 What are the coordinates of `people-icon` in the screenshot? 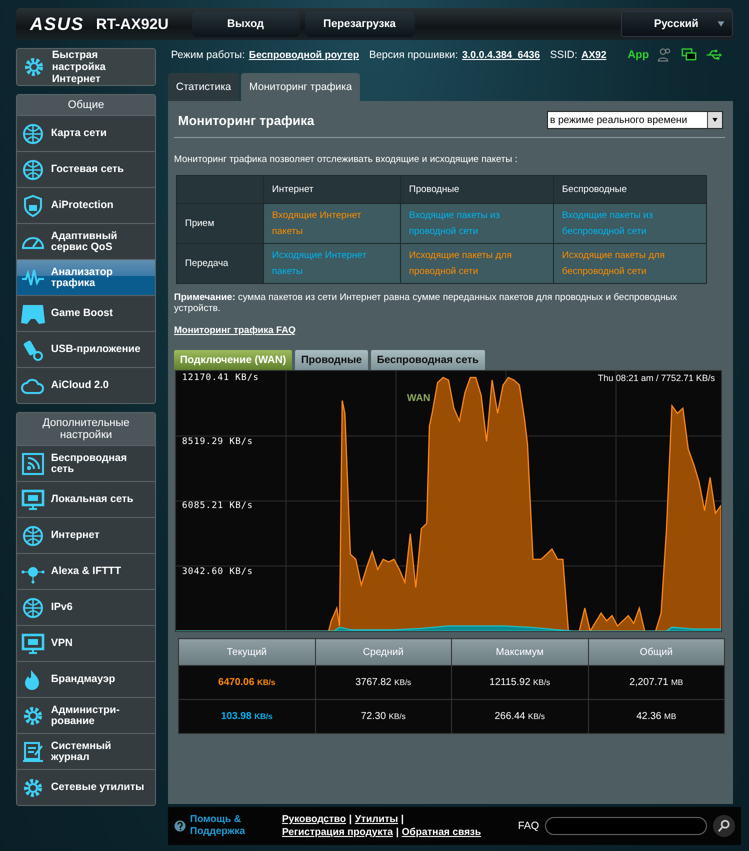 It's located at (665, 55).